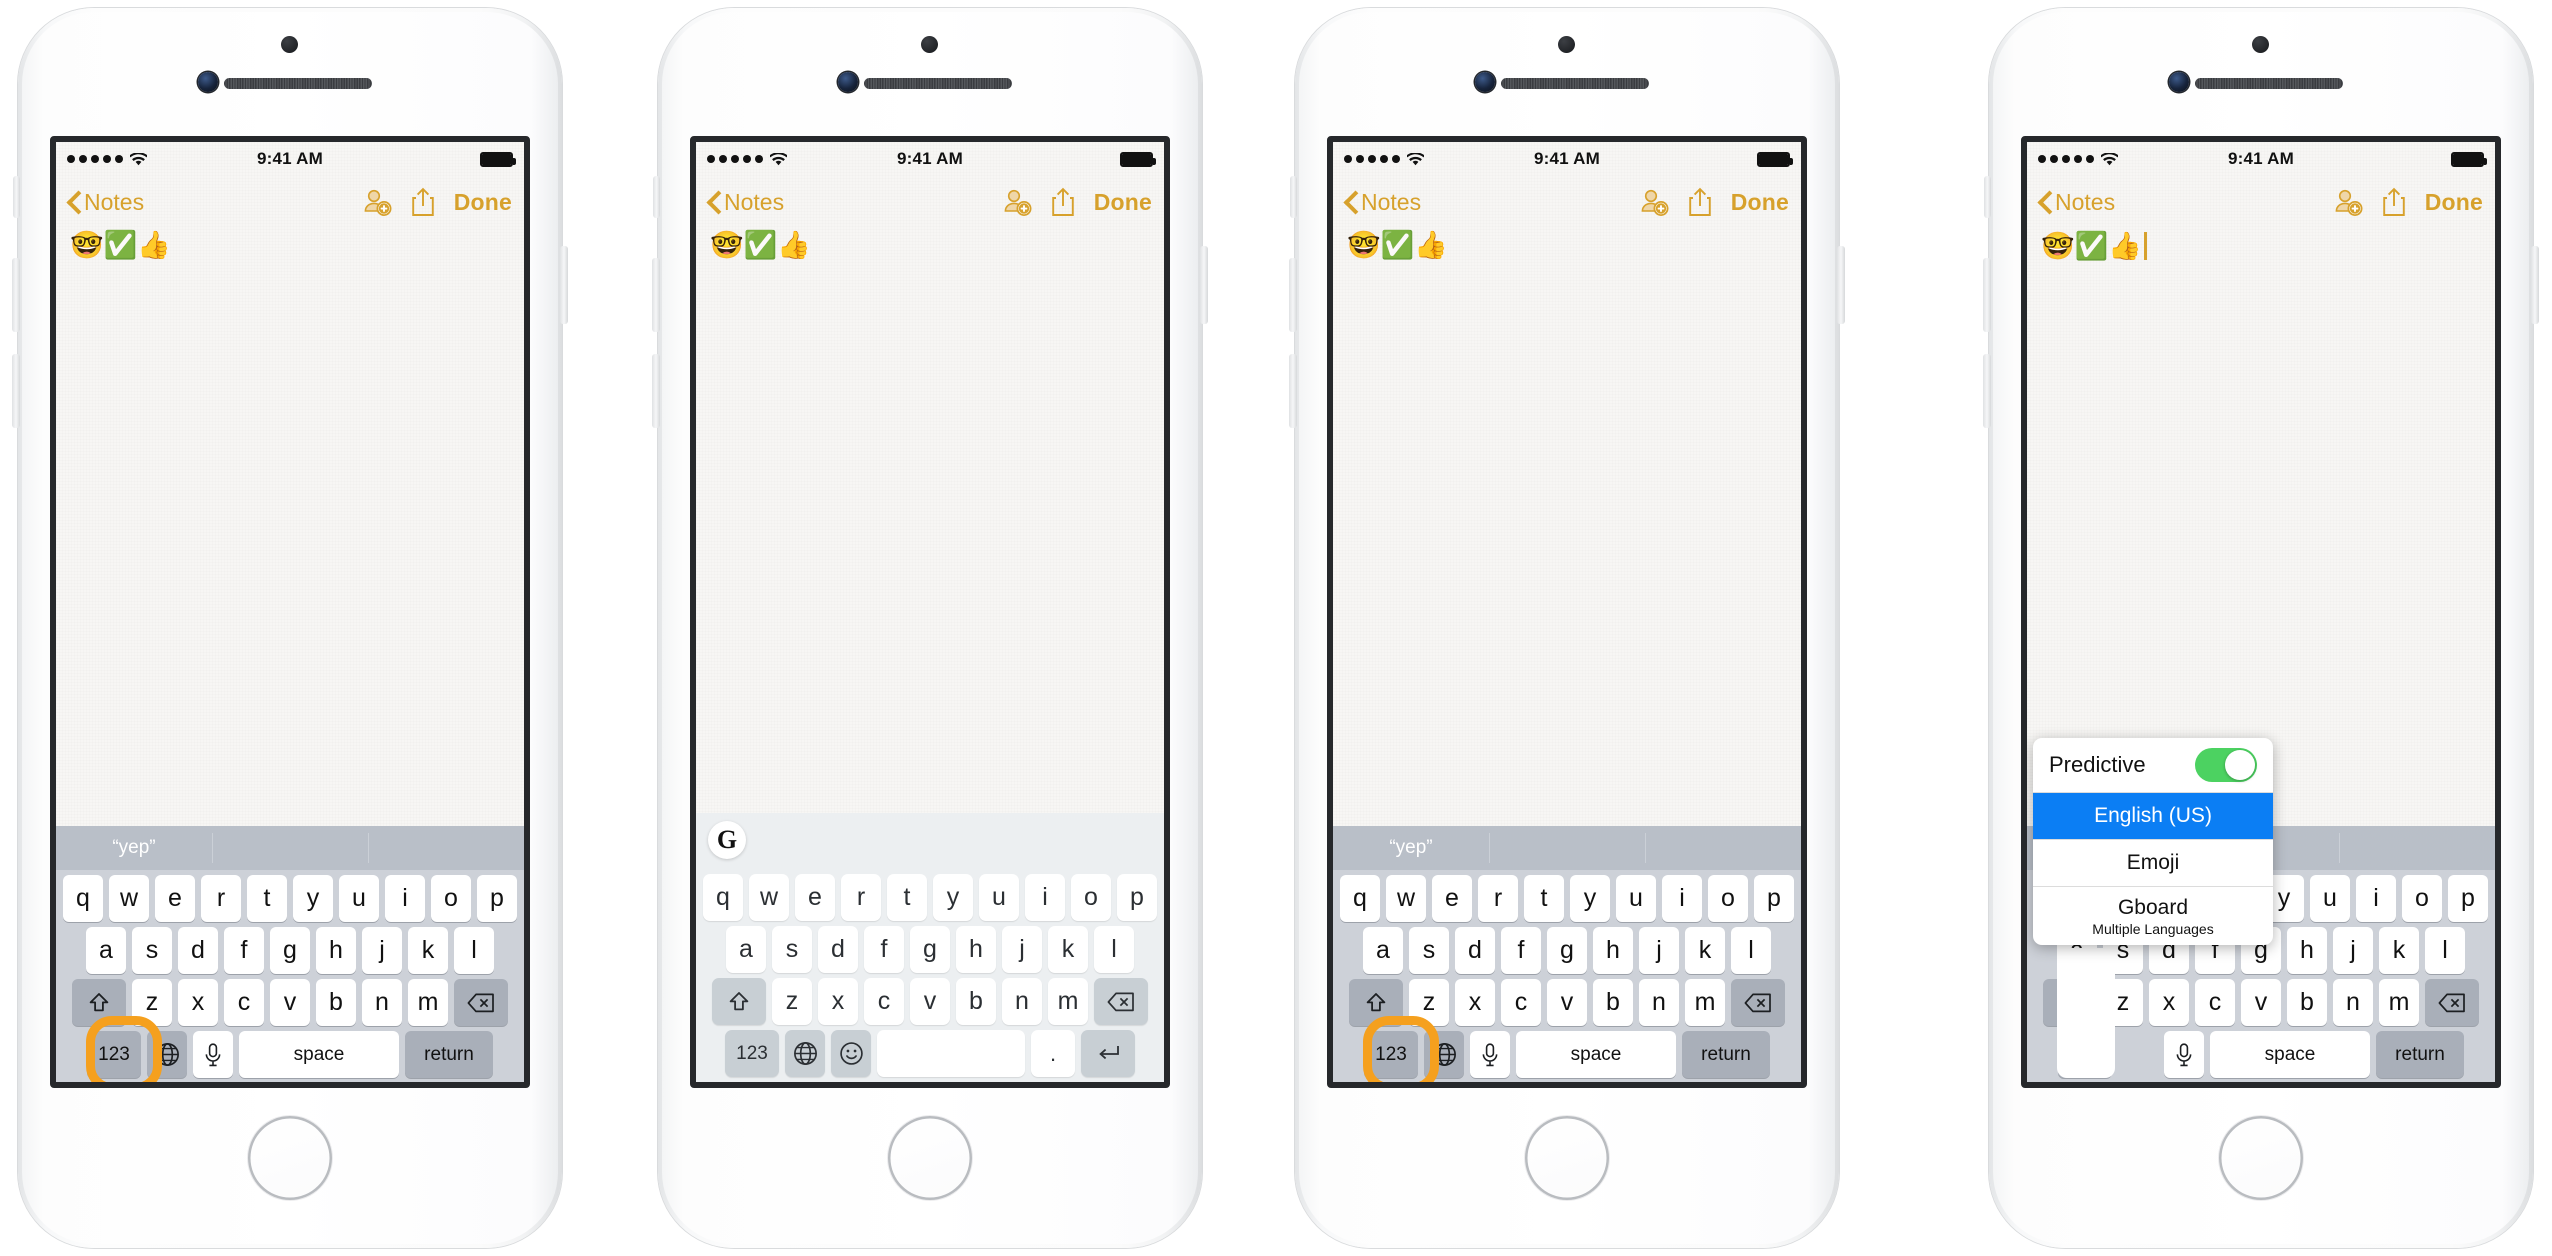 Image resolution: width=2552 pixels, height=1256 pixels. I want to click on suggestion-0: “yep”, so click(1411, 848).